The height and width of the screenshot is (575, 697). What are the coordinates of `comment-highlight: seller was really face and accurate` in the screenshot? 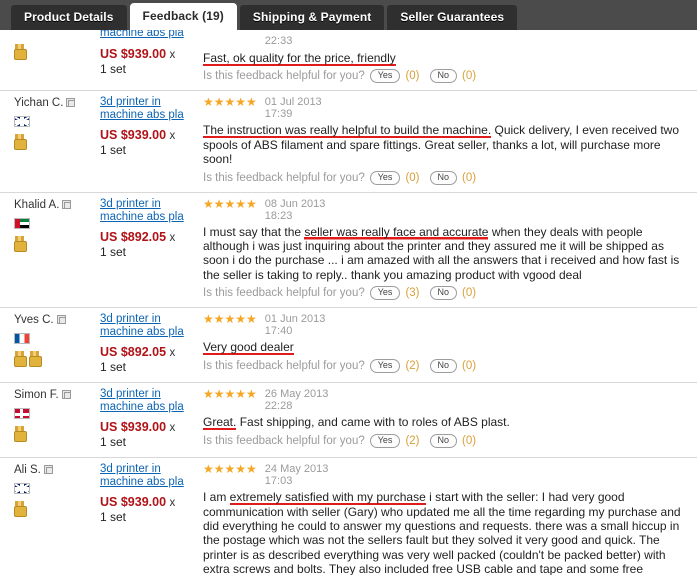 It's located at (396, 232).